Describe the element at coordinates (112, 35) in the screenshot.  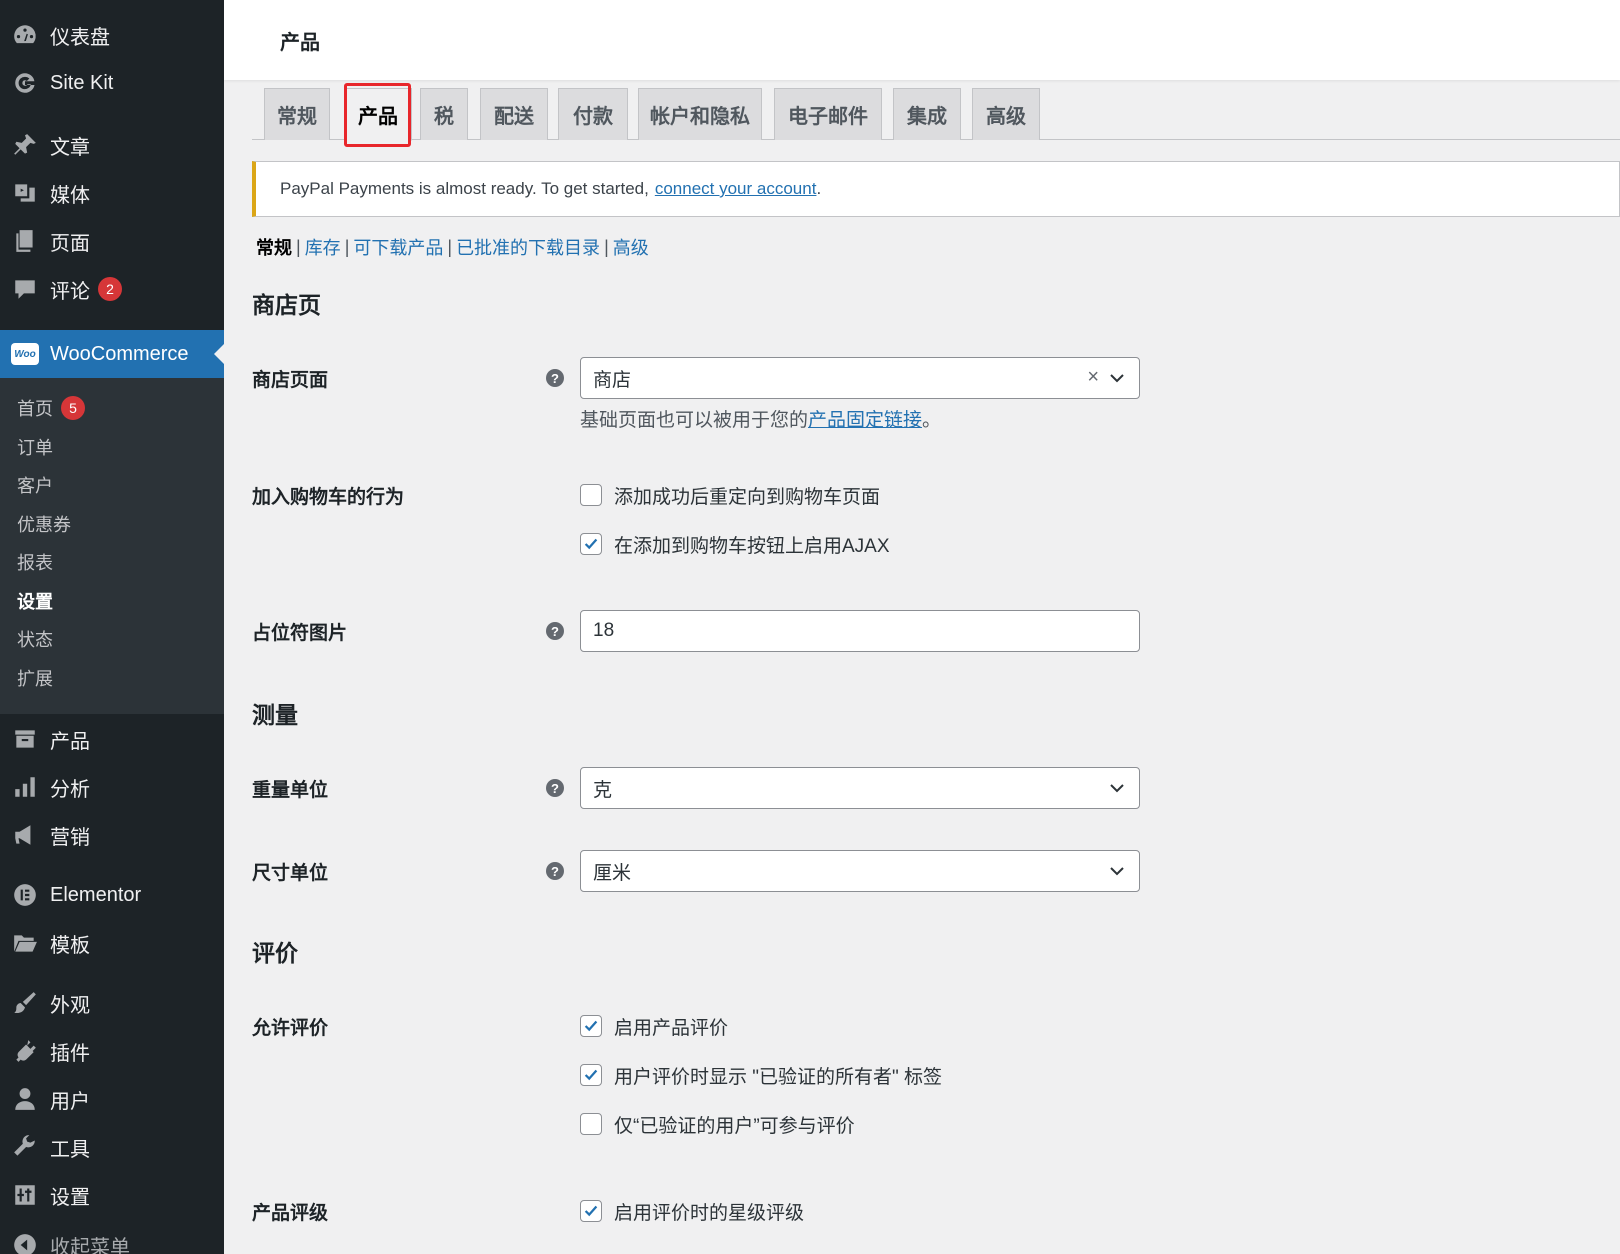
I see `menu-dashboard: 仪表盘` at that location.